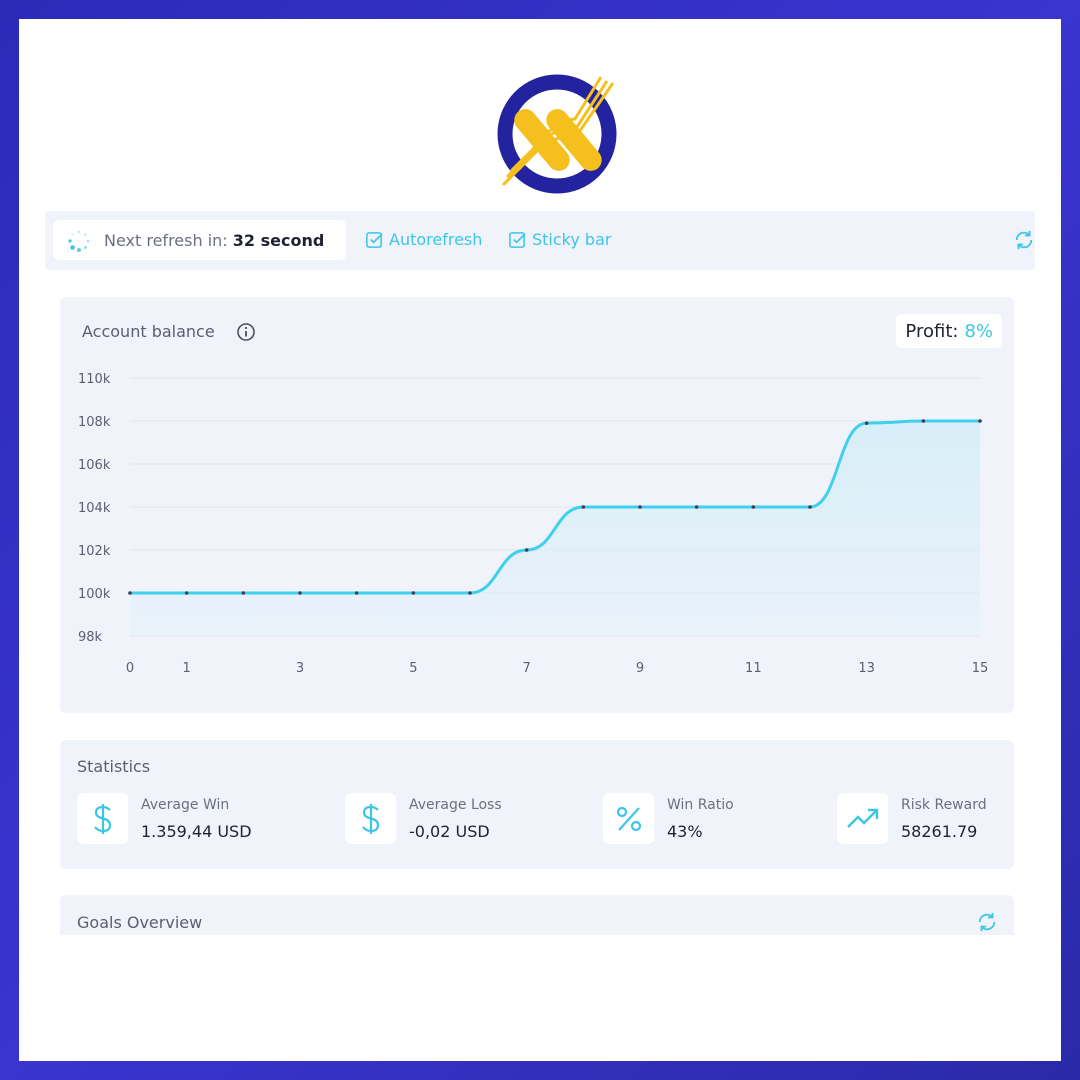 Image resolution: width=1080 pixels, height=1080 pixels. What do you see at coordinates (94, 379) in the screenshot?
I see `y-tick-label: 110k` at bounding box center [94, 379].